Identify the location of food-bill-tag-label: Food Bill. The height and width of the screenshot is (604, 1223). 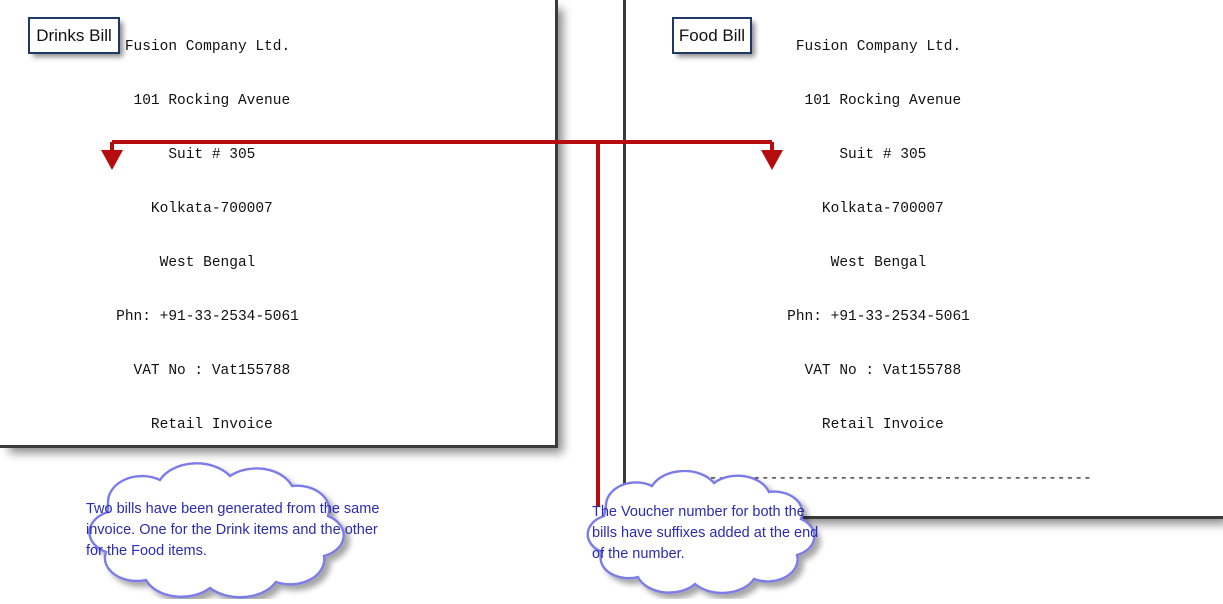
(712, 35).